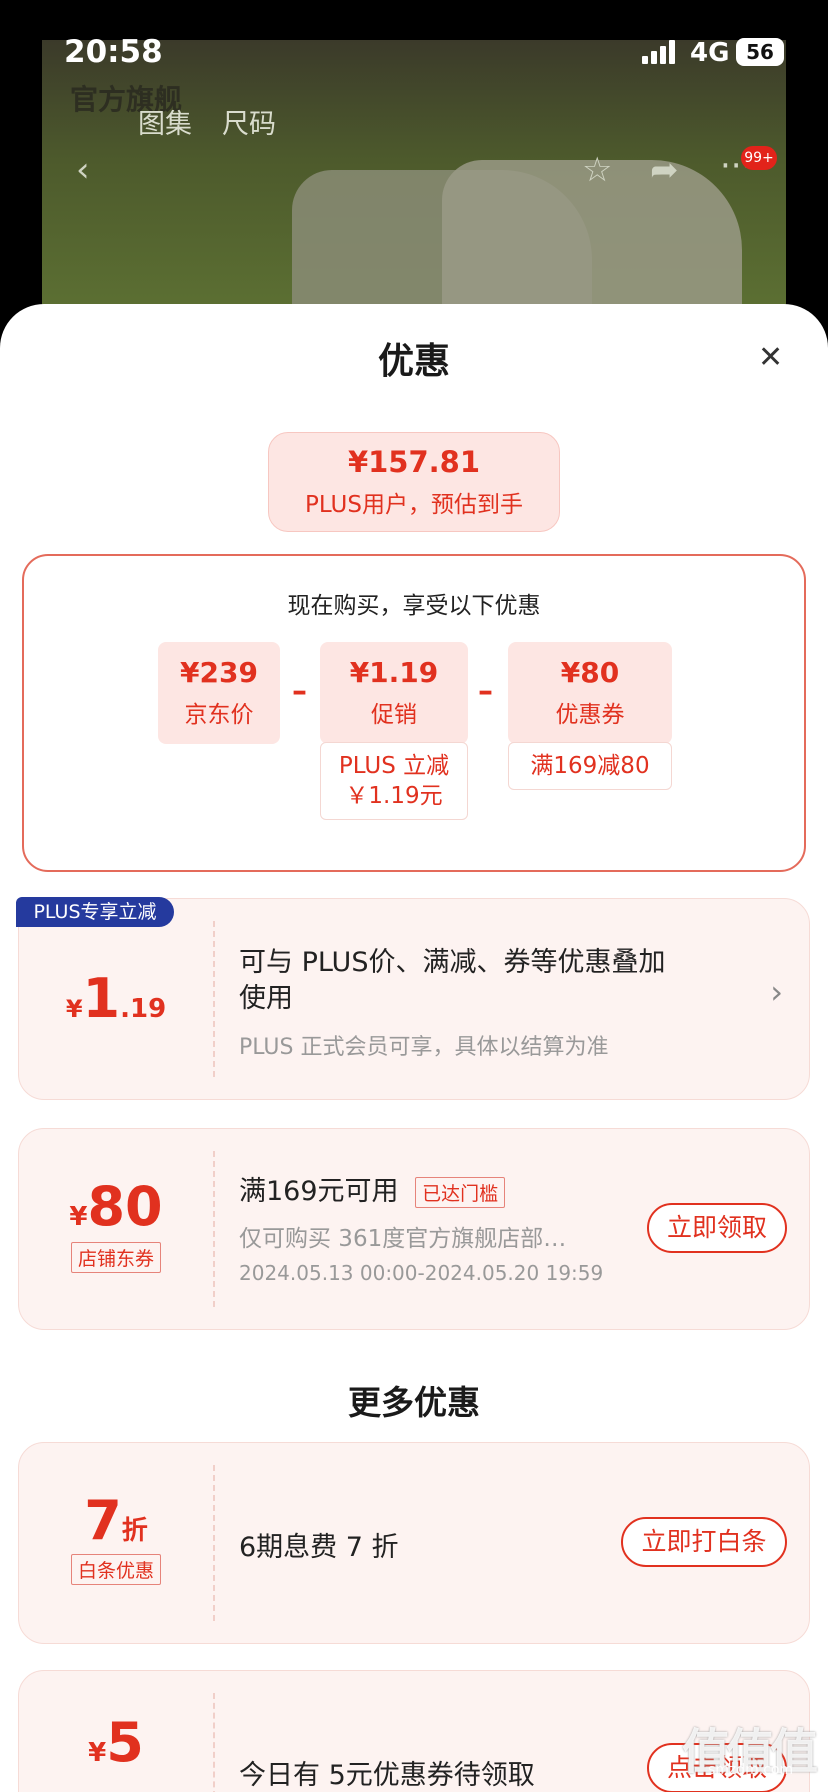  Describe the element at coordinates (413, 361) in the screenshot. I see `sheet-title: 优惠` at that location.